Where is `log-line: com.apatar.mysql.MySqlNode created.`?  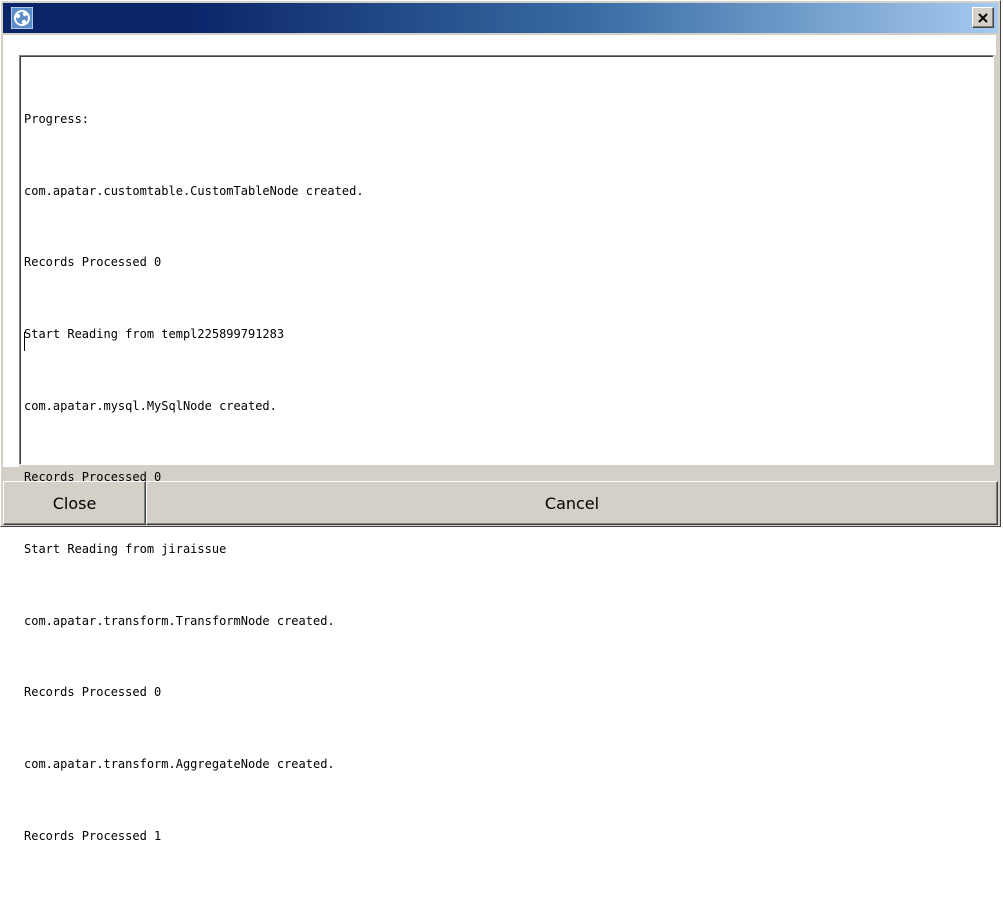 log-line: com.apatar.mysql.MySqlNode created. is located at coordinates (150, 405).